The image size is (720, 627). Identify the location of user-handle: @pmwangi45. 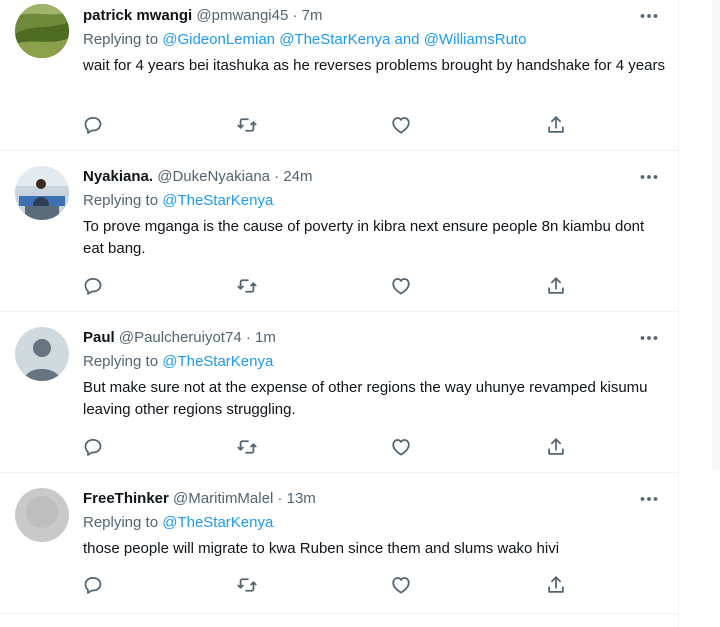
(242, 15).